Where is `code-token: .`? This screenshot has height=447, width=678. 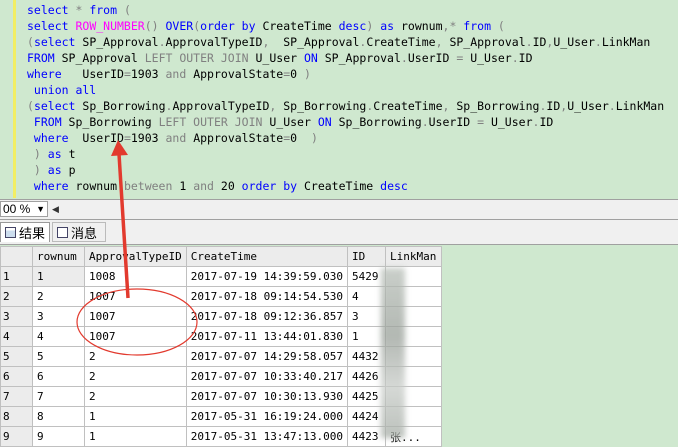
code-token: . is located at coordinates (515, 58).